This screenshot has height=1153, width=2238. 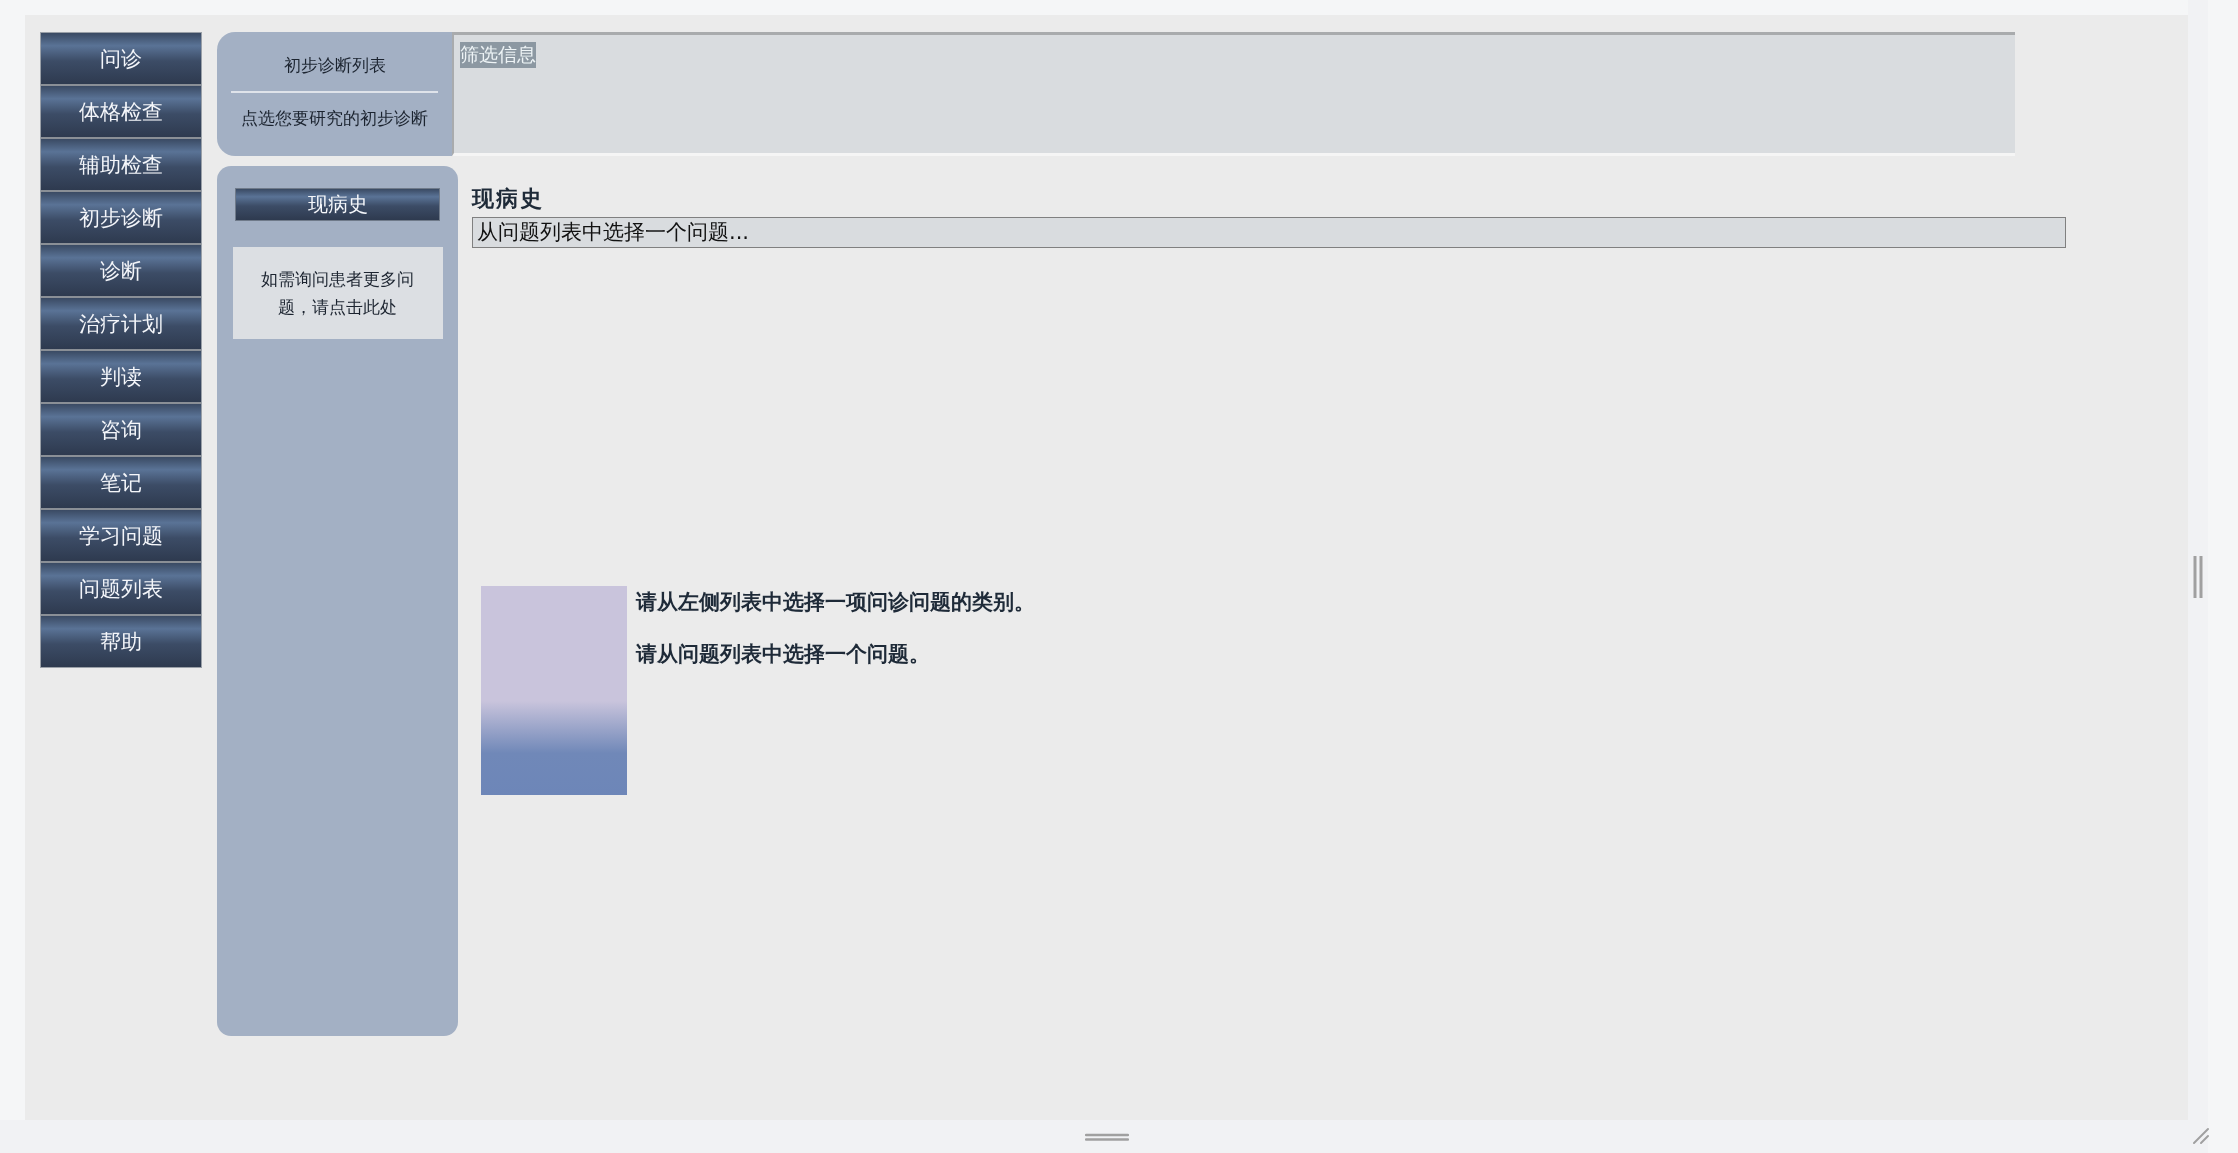 I want to click on nav-button: 帮助, so click(x=121, y=641).